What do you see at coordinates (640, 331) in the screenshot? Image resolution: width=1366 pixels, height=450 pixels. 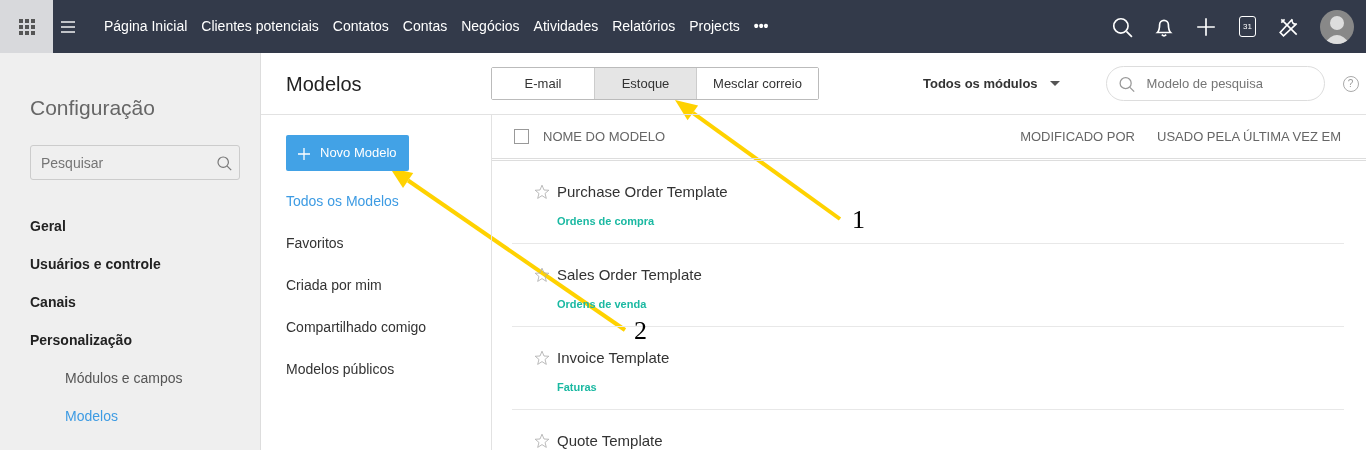 I see `annotation-number: 2` at bounding box center [640, 331].